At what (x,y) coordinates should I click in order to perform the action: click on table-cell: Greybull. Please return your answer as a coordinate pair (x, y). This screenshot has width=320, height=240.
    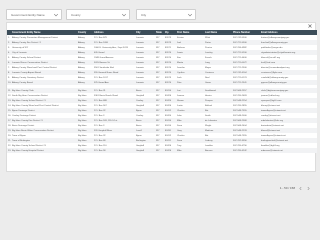
    Looking at the image, I should click on (145, 150).